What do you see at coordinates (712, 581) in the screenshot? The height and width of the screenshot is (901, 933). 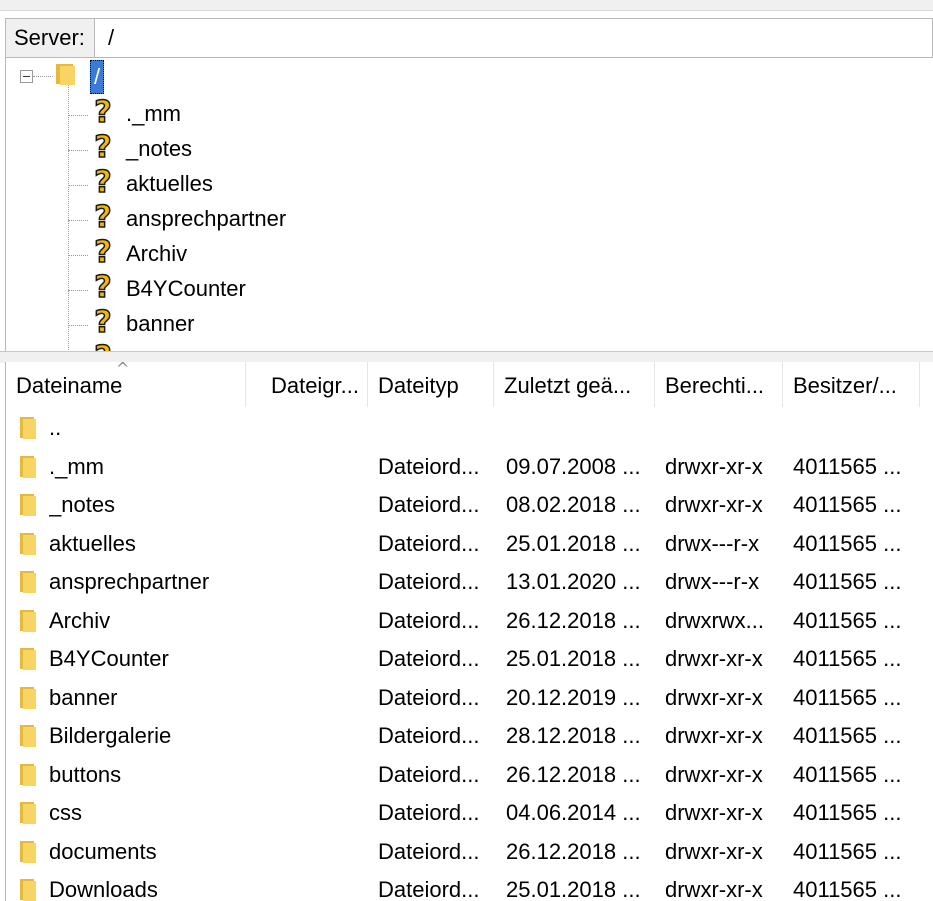 I see `cell-permissions: drwx---r-x` at bounding box center [712, 581].